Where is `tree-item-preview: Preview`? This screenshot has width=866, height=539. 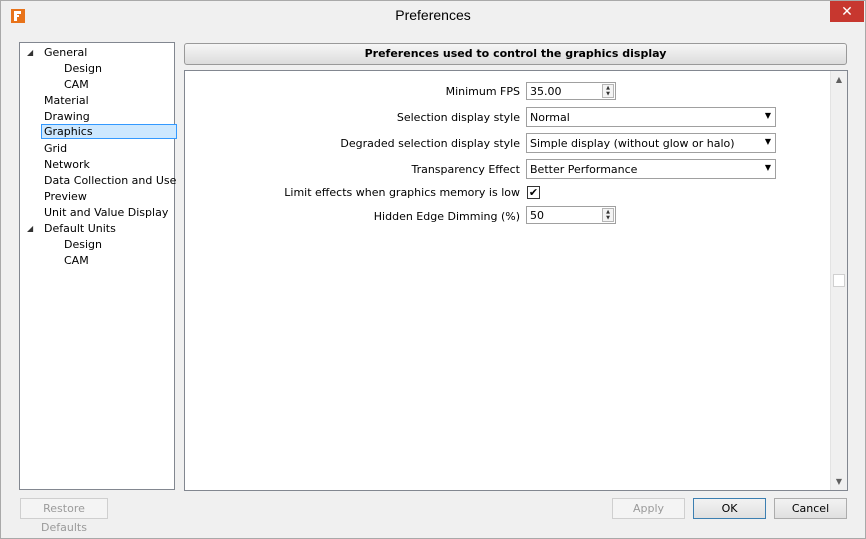 tree-item-preview: Preview is located at coordinates (65, 196).